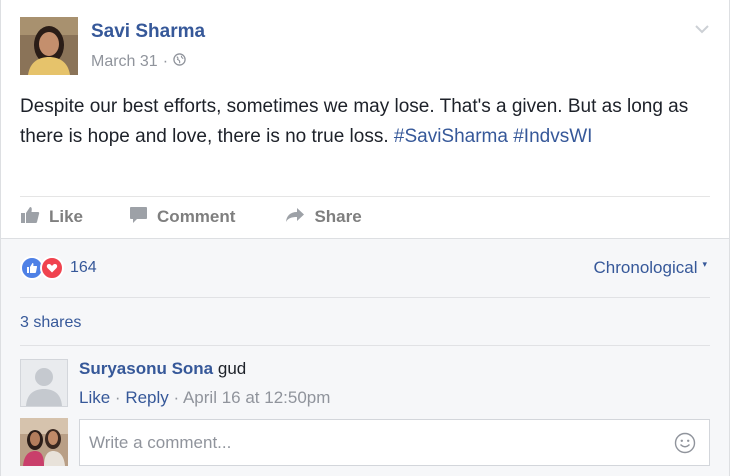  What do you see at coordinates (232, 368) in the screenshot?
I see `comment-text: gud` at bounding box center [232, 368].